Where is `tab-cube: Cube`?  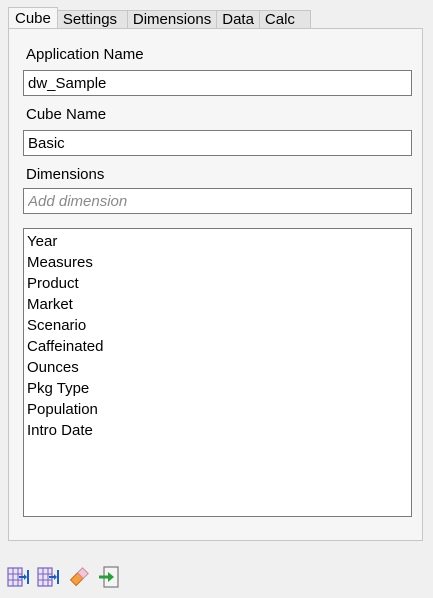
tab-cube: Cube is located at coordinates (33, 17).